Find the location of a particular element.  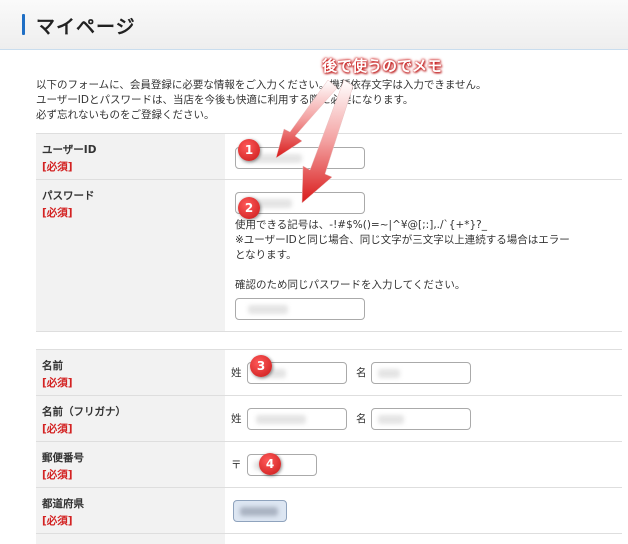

password-label: パスワード is located at coordinates (68, 196).